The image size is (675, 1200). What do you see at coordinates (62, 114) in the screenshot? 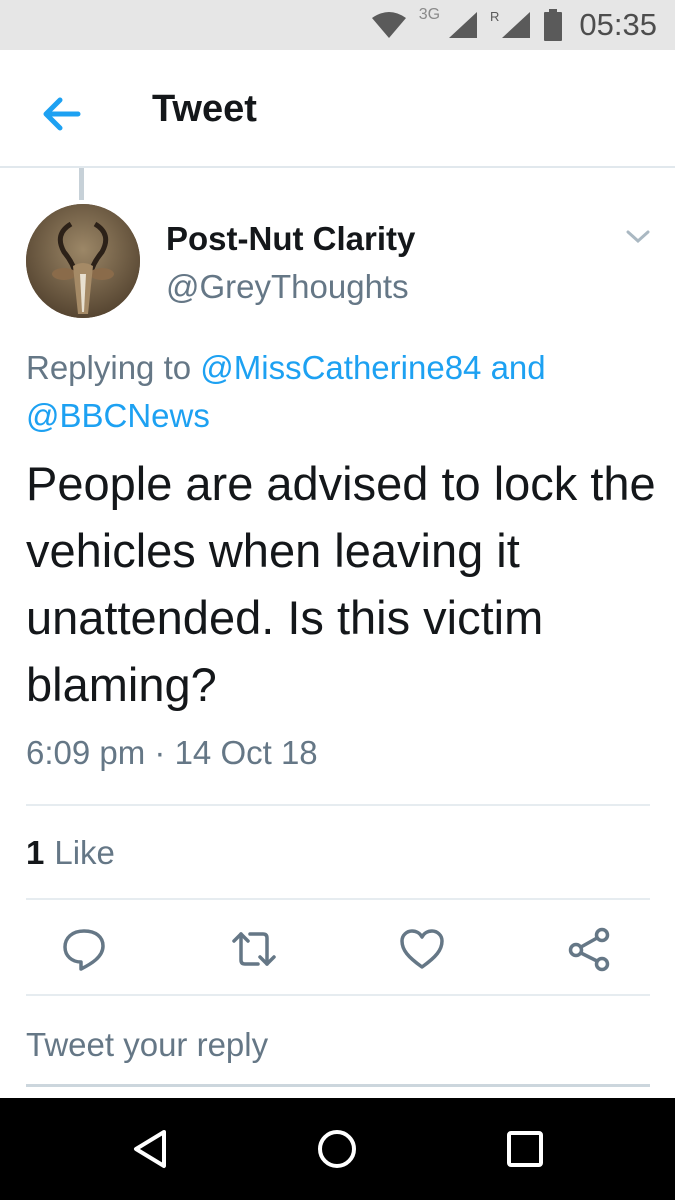
I see `back-arrow-icon` at bounding box center [62, 114].